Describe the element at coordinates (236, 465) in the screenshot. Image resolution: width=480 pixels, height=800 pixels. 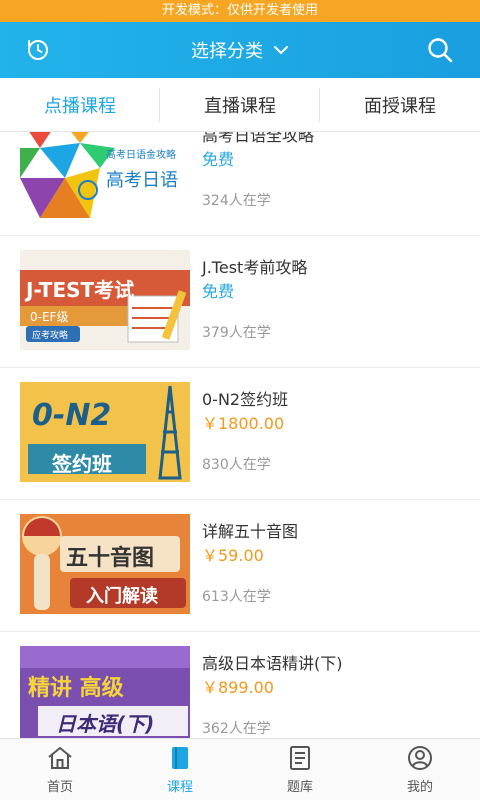
I see `course-students: 830人在学` at that location.